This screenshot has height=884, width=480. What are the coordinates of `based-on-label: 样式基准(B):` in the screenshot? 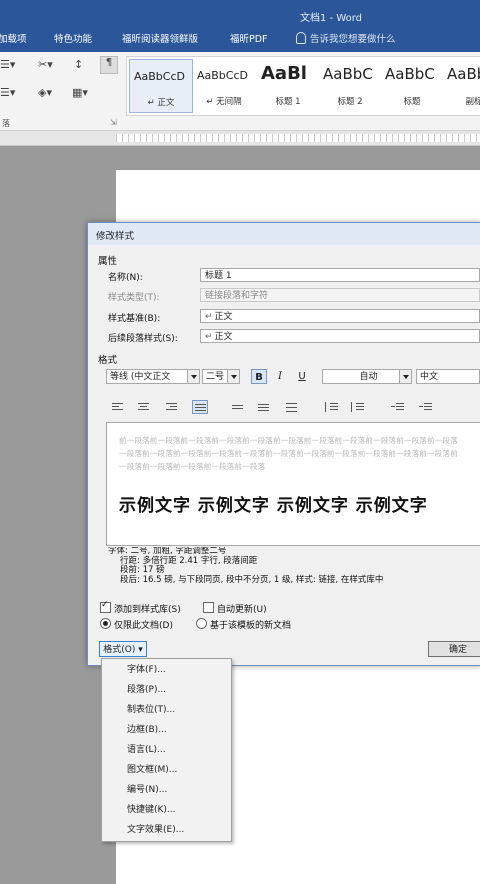 It's located at (134, 319).